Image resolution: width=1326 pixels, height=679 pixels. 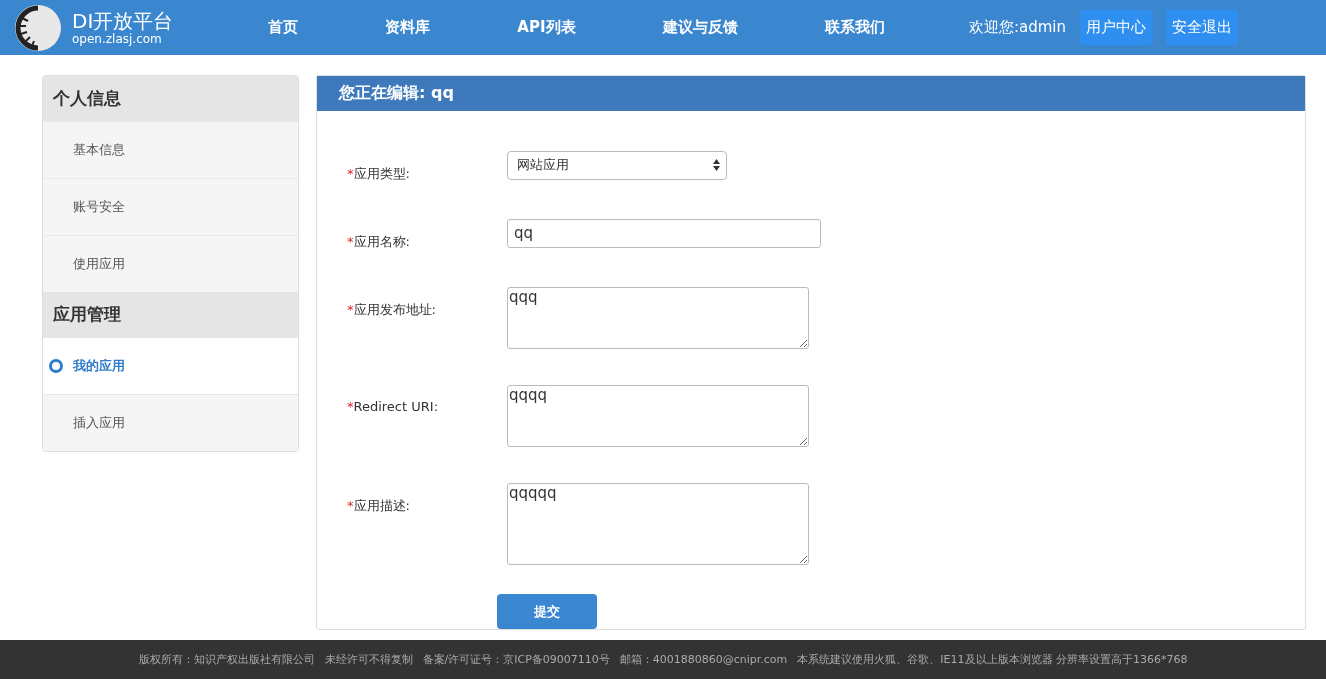 I want to click on field-label: *应用名称:, so click(x=379, y=241).